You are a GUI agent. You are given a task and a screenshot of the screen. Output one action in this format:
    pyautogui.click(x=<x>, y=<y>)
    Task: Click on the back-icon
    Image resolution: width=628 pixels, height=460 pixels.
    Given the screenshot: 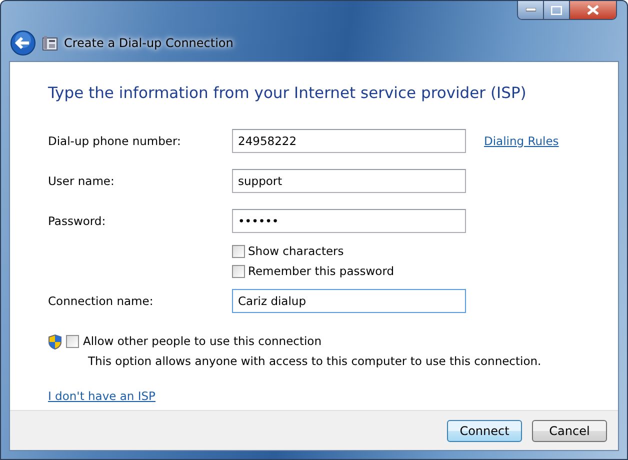 What is the action you would take?
    pyautogui.click(x=23, y=43)
    